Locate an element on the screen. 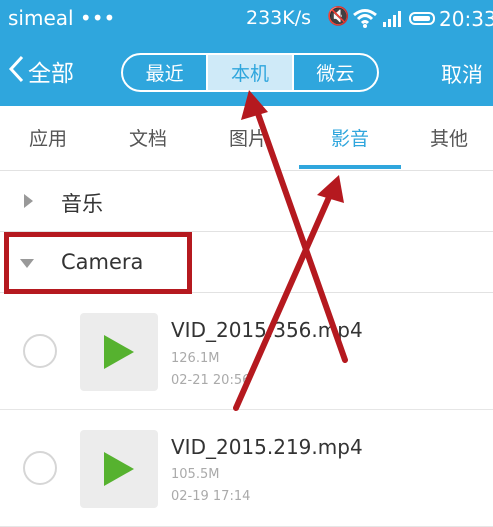 The width and height of the screenshot is (493, 527). back-button: 全部 is located at coordinates (41, 71).